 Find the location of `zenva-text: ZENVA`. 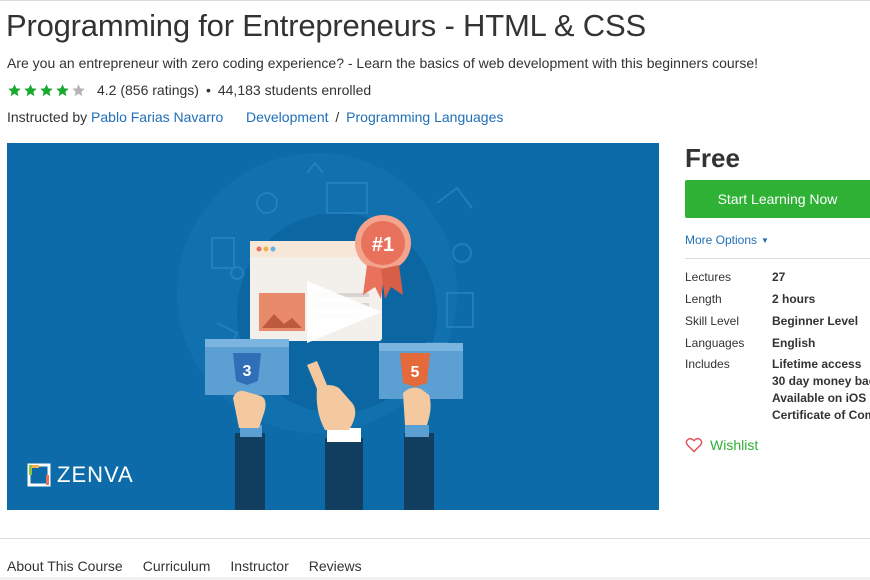

zenva-text: ZENVA is located at coordinates (95, 474).